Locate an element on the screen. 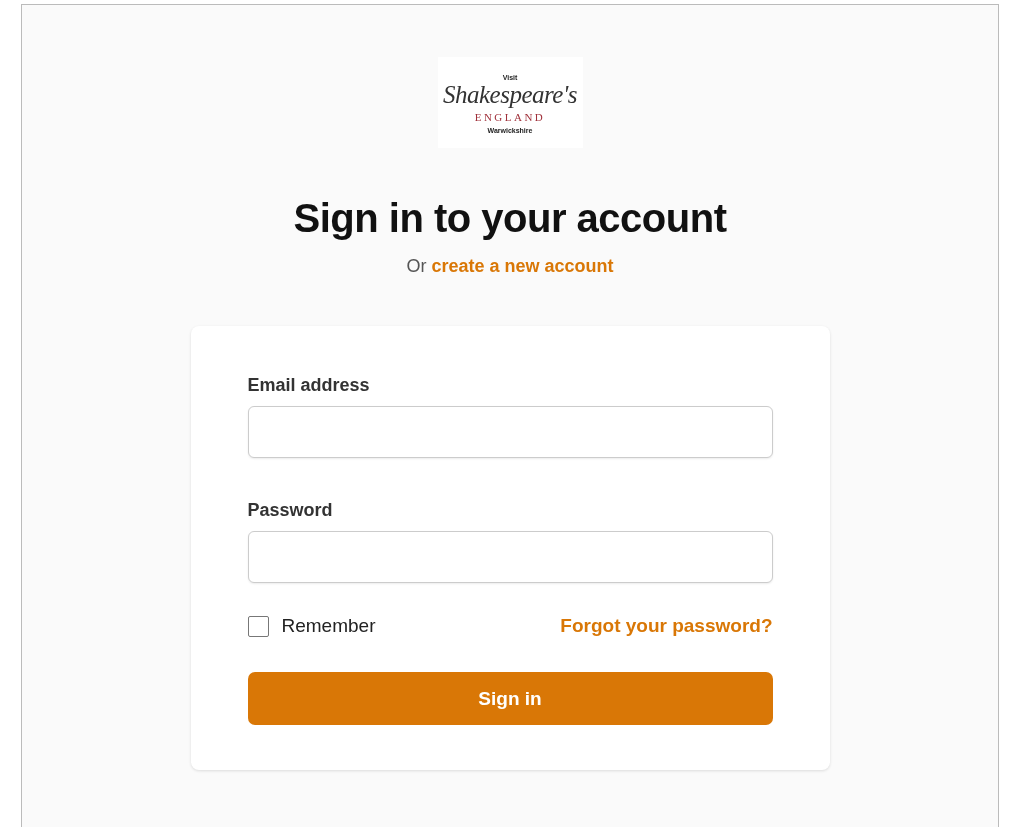 This screenshot has width=1010, height=827. forgot-password-link: Forgot your password? is located at coordinates (666, 626).